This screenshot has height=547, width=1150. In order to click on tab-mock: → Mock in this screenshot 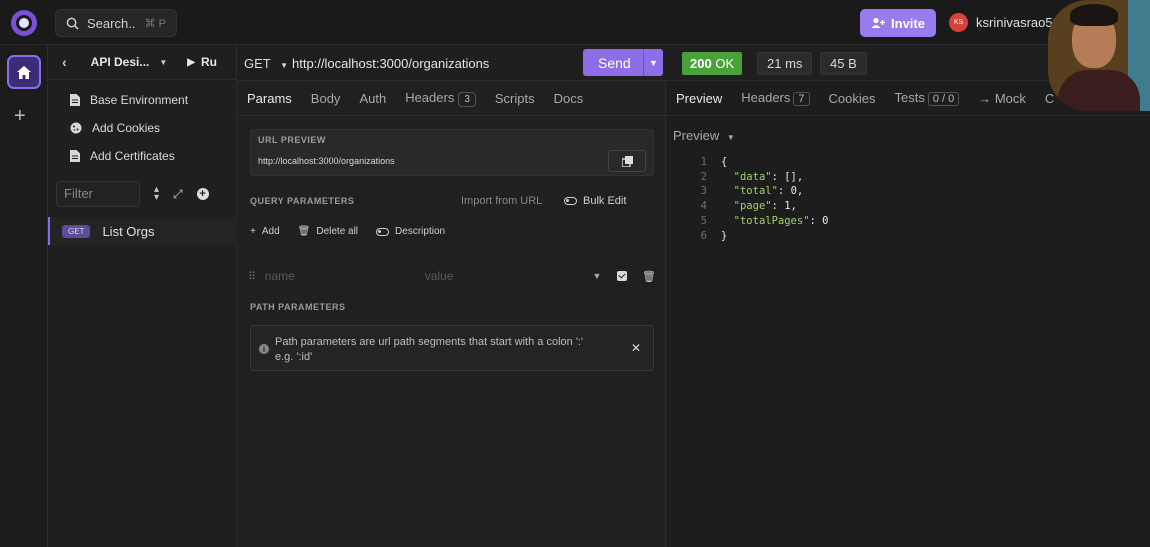, I will do `click(1002, 98)`.